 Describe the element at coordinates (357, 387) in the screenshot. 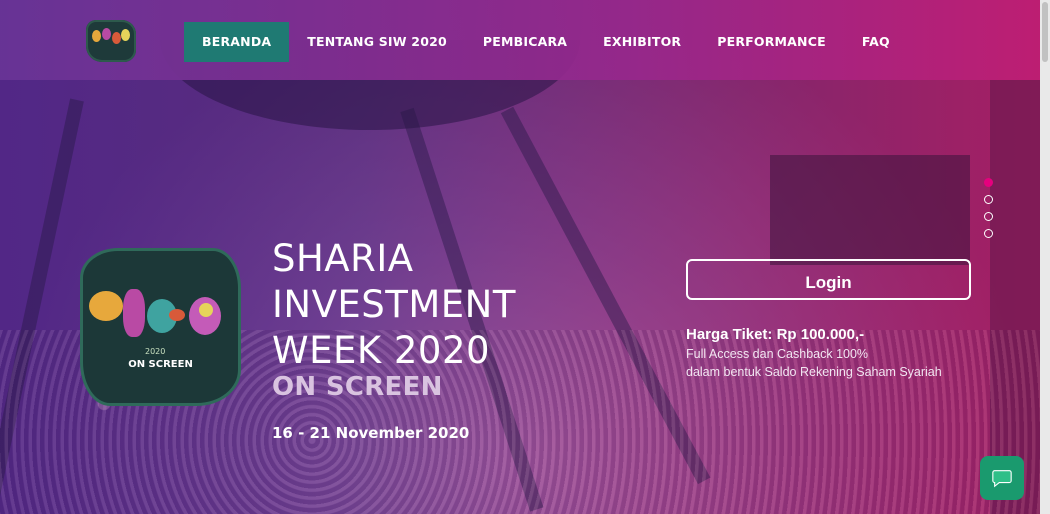

I see `hero-subtitle: ON SCREEN` at that location.